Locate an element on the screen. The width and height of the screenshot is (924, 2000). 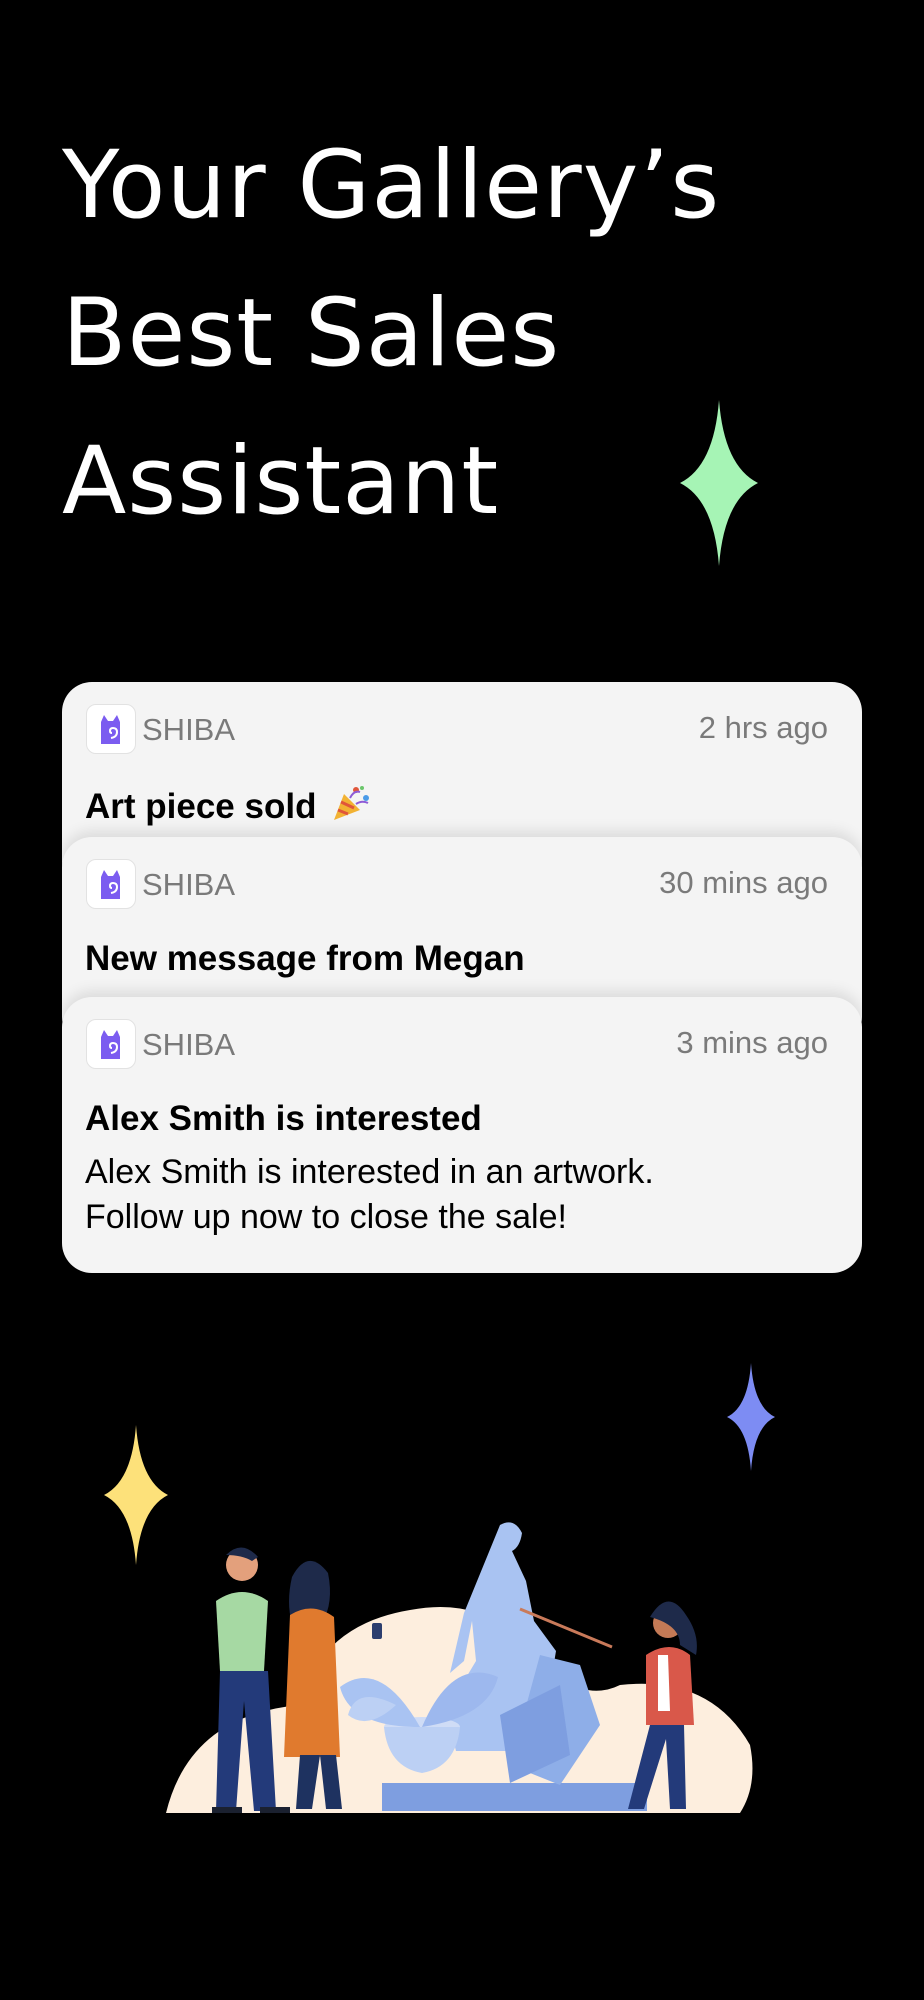
notification-time: 2 hrs ago is located at coordinates (763, 727).